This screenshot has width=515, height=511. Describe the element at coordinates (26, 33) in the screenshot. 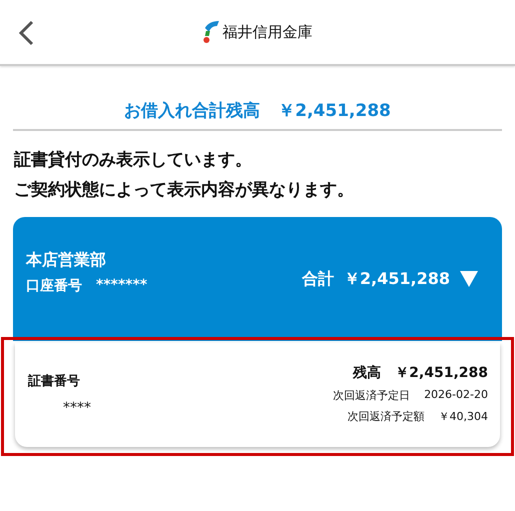

I see `back-icon` at that location.